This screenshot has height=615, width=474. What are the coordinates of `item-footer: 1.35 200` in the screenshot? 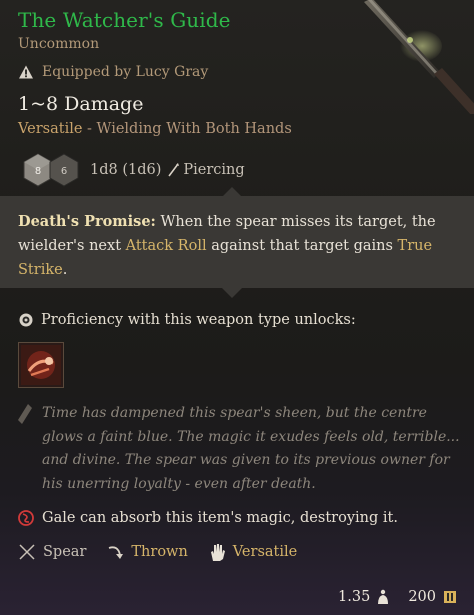 It's located at (398, 597).